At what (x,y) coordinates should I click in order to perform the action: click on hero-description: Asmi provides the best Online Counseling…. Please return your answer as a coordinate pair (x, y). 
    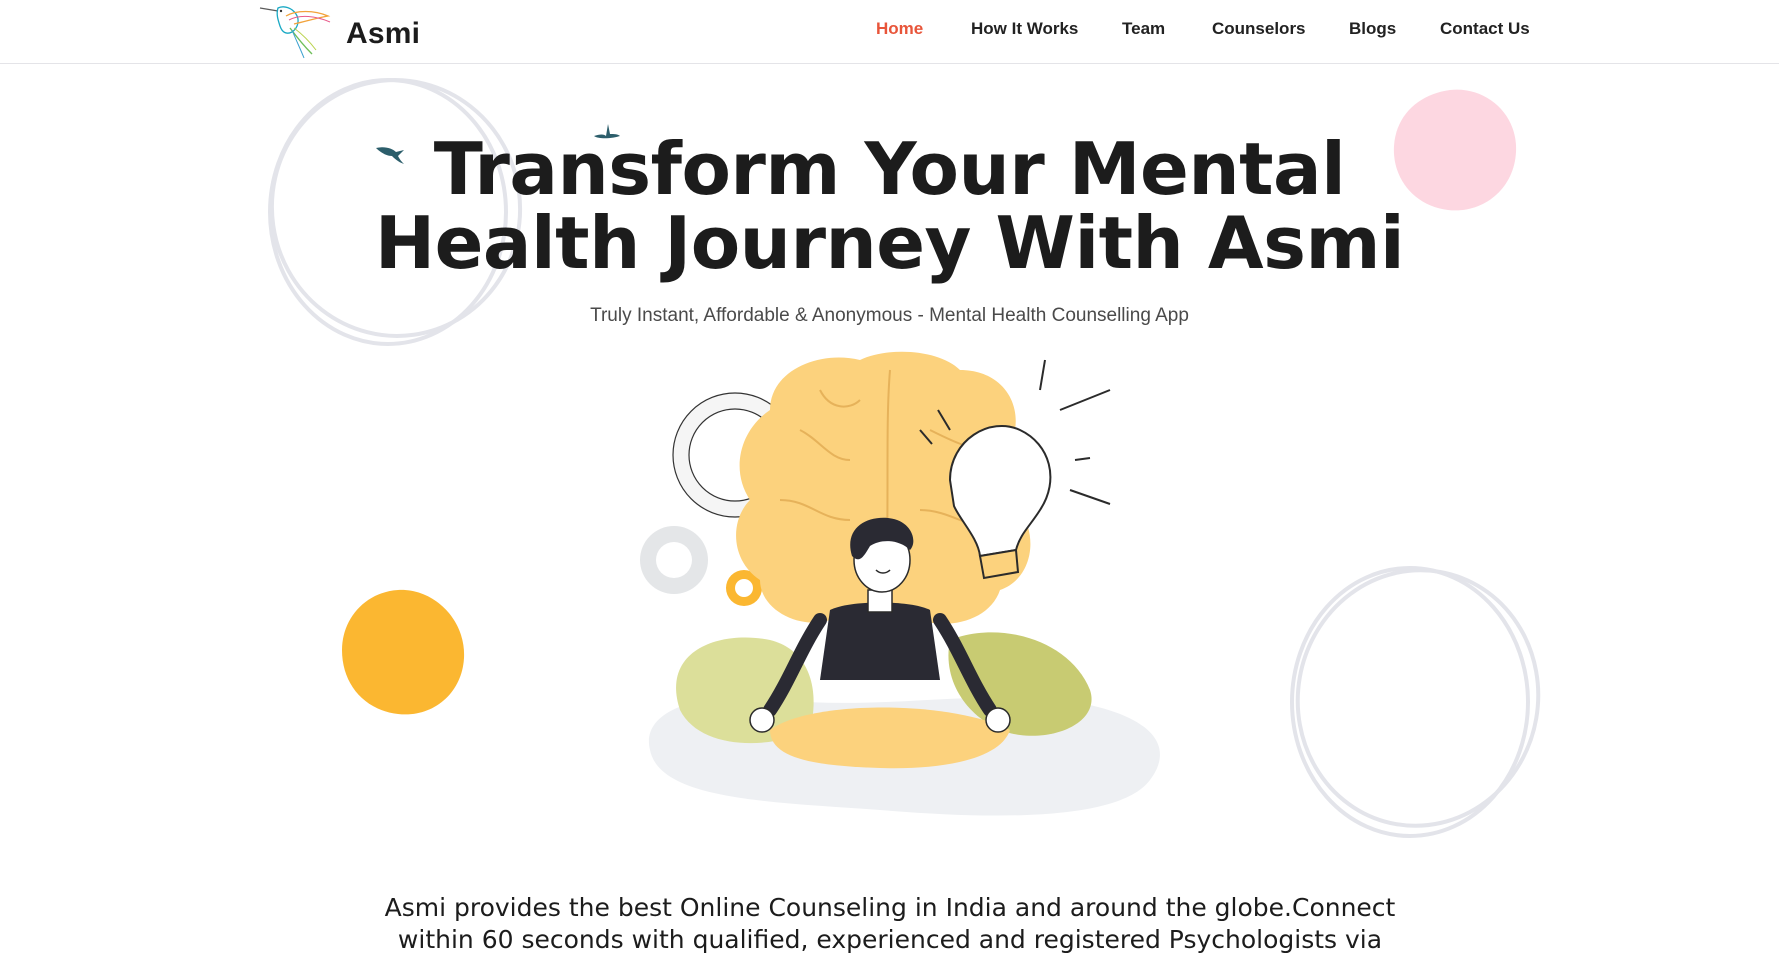
    Looking at the image, I should click on (890, 923).